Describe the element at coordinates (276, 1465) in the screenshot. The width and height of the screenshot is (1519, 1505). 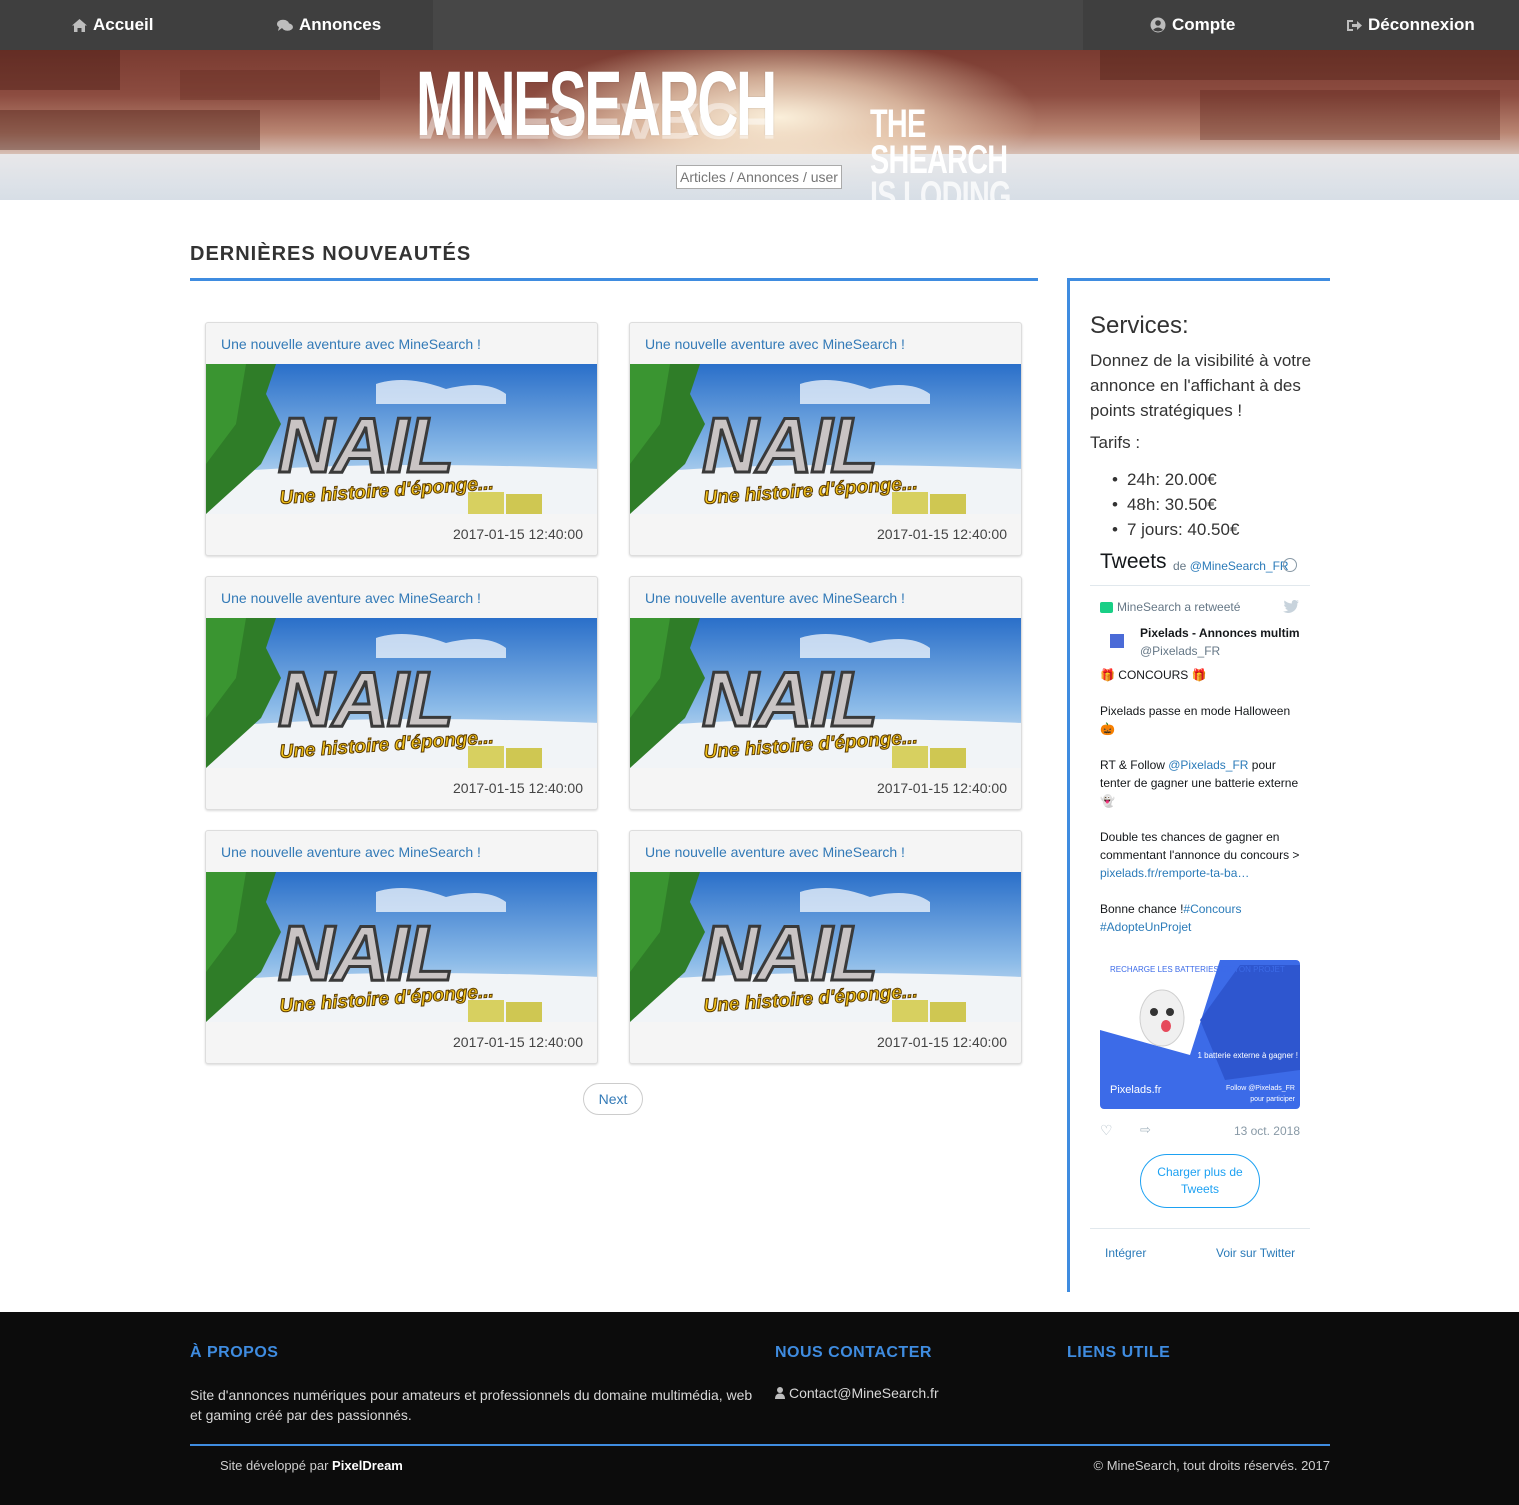
I see `dev-prefix: Site développé par` at that location.